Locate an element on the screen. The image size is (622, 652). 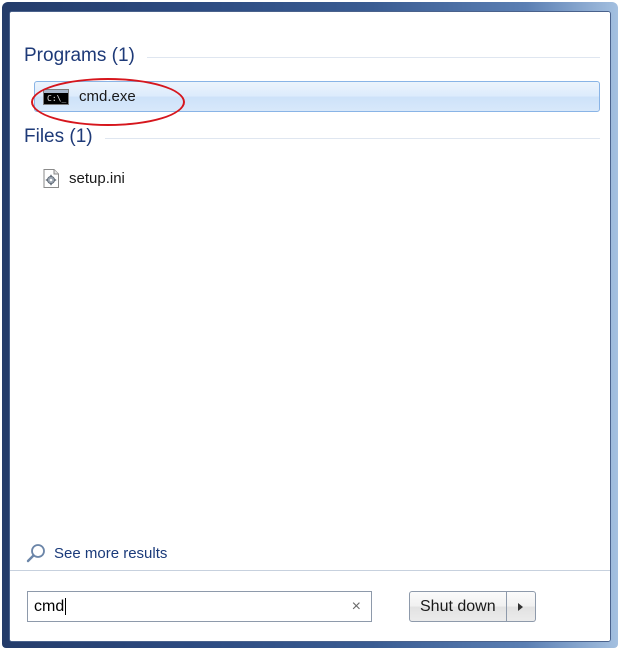
cmd-icon: C:\_ is located at coordinates (56, 96).